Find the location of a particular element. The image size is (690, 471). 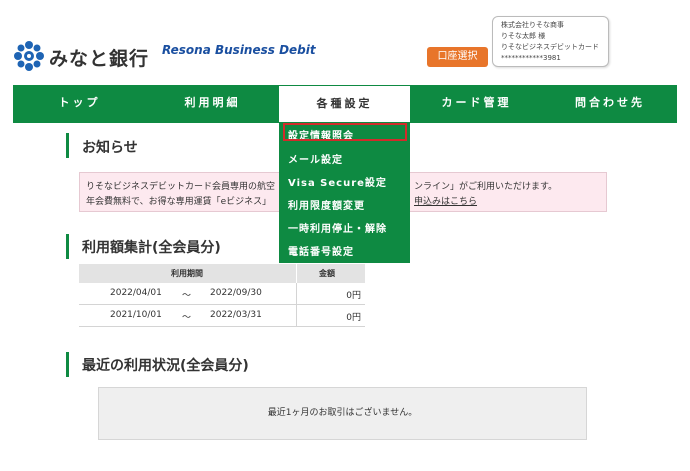

period-from: 2021/10/01 is located at coordinates (136, 315).